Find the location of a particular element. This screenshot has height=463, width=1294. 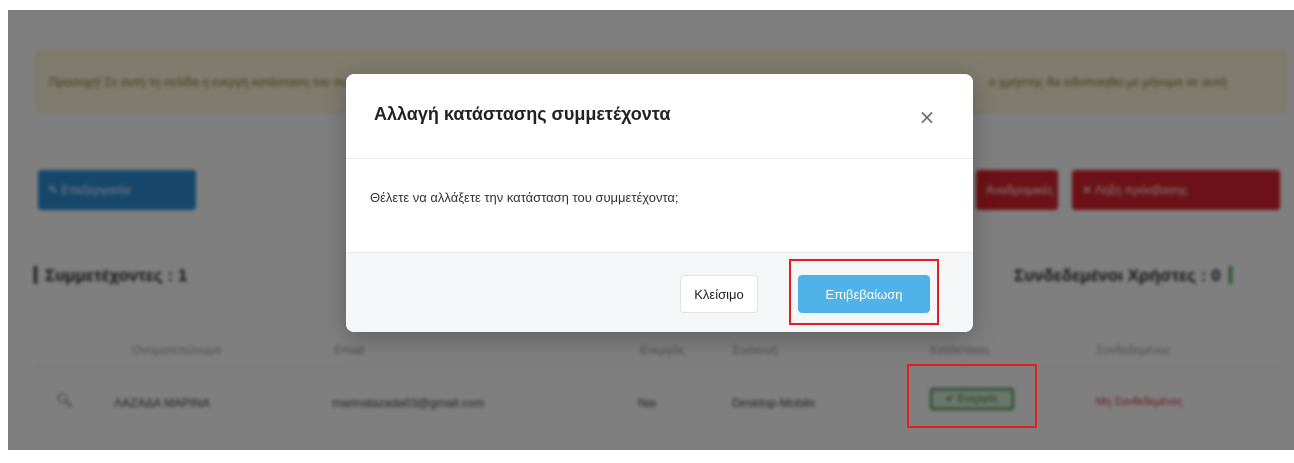

modal-header: Αλλαγή κατάστασης συμμετέχοντα × is located at coordinates (659, 116).